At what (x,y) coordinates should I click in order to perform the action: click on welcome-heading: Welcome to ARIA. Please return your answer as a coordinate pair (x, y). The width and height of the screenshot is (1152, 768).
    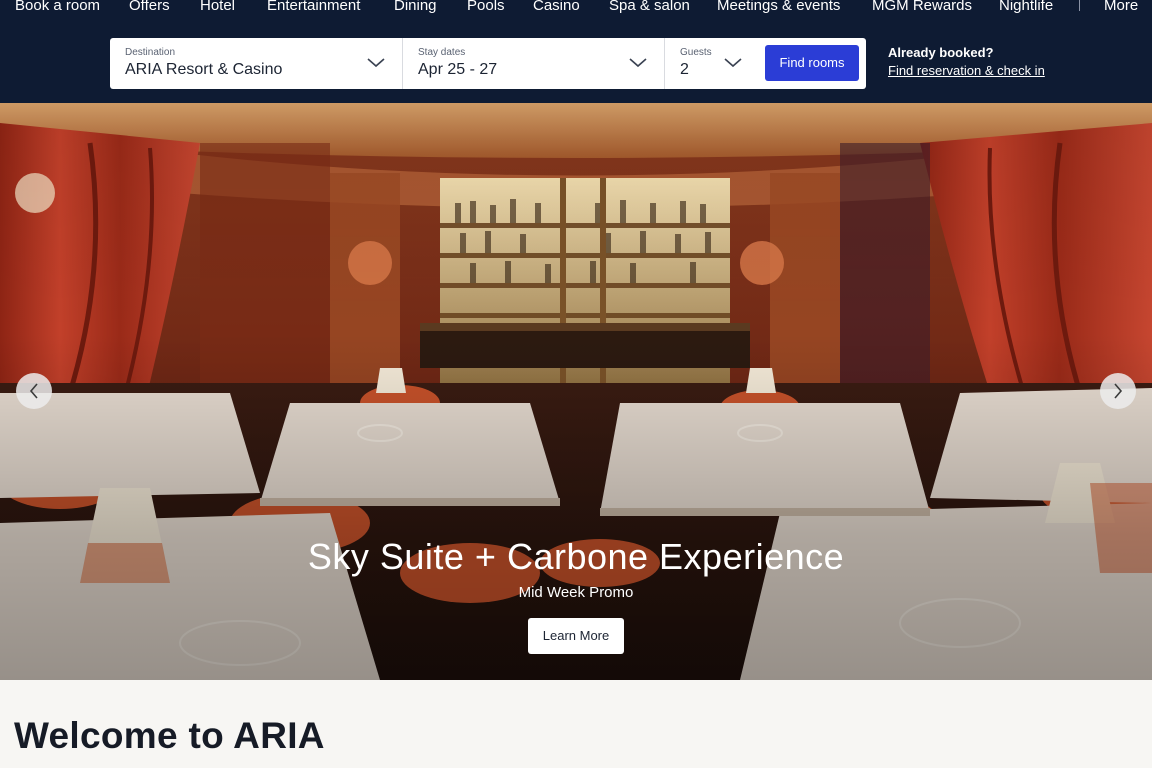
    Looking at the image, I should click on (169, 735).